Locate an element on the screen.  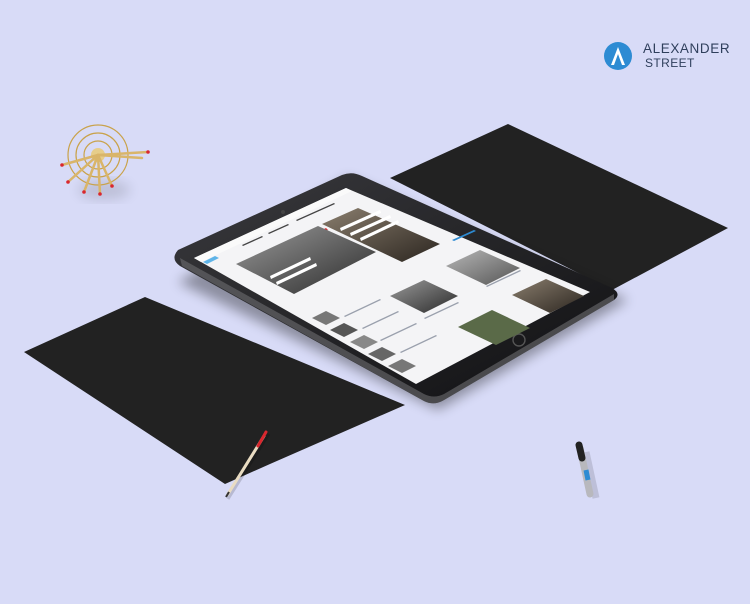
brand-name-line2: STREET is located at coordinates (670, 63).